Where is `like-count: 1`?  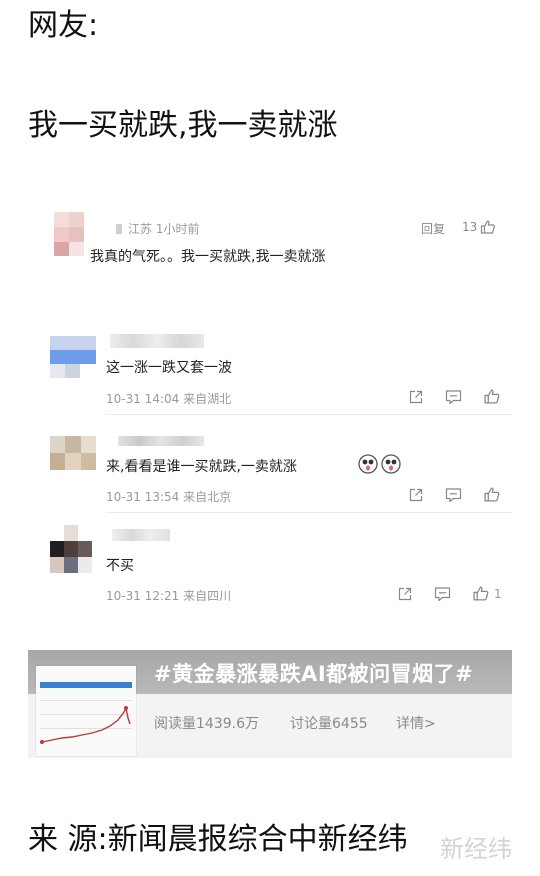 like-count: 1 is located at coordinates (498, 594).